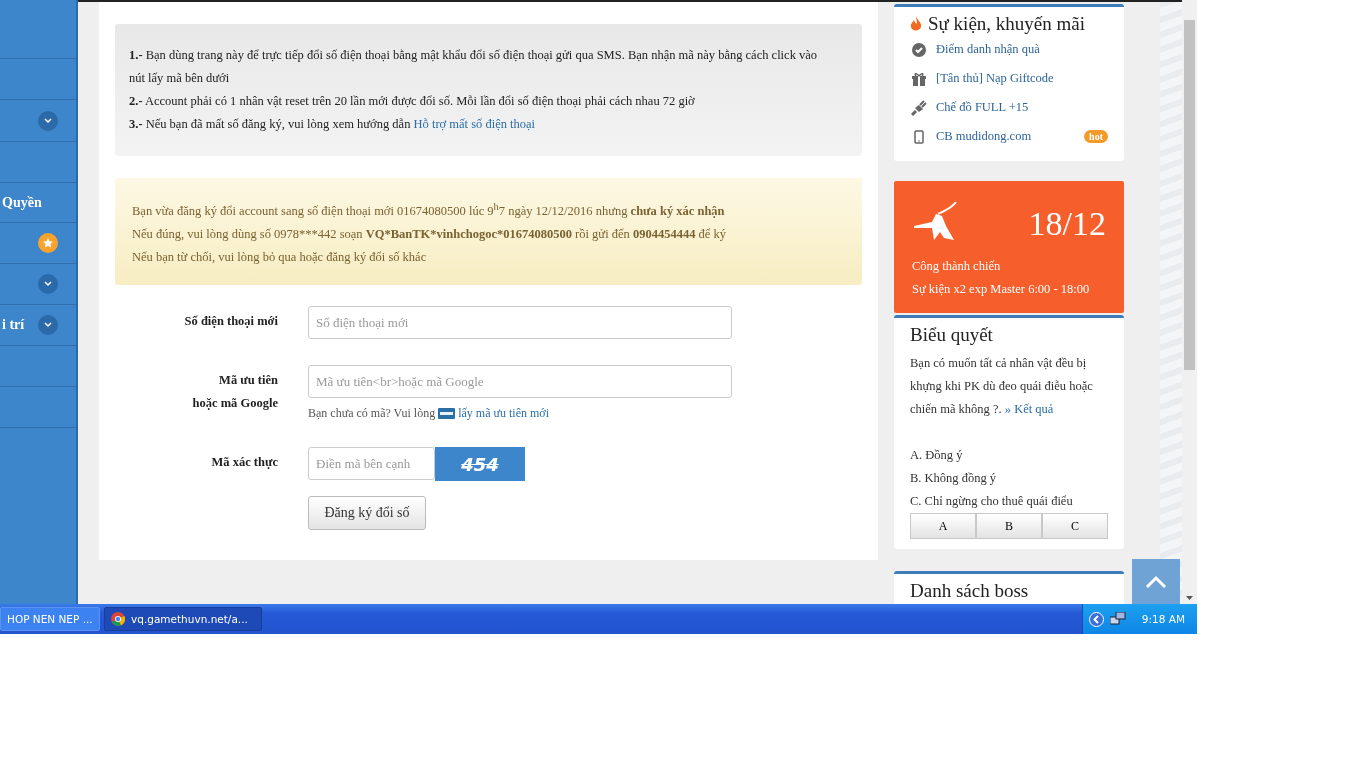 The width and height of the screenshot is (1360, 768). I want to click on notice-line: Nếu đúng, vui lòng dùng số 0978***442 soạn VQ*BanTK*vinhchogoc*01674080500 rồi gửi đến 0904454444 để ký, so click(429, 234).